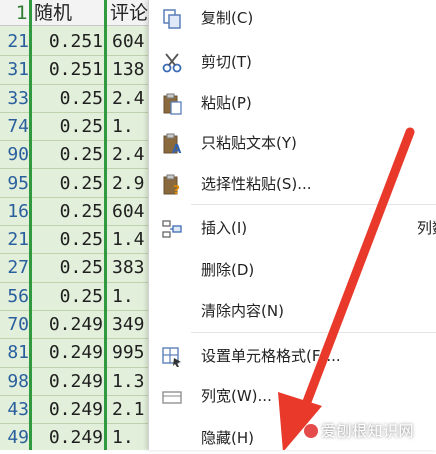 The image size is (436, 454). What do you see at coordinates (14, 69) in the screenshot?
I see `cell-row-number: 31` at bounding box center [14, 69].